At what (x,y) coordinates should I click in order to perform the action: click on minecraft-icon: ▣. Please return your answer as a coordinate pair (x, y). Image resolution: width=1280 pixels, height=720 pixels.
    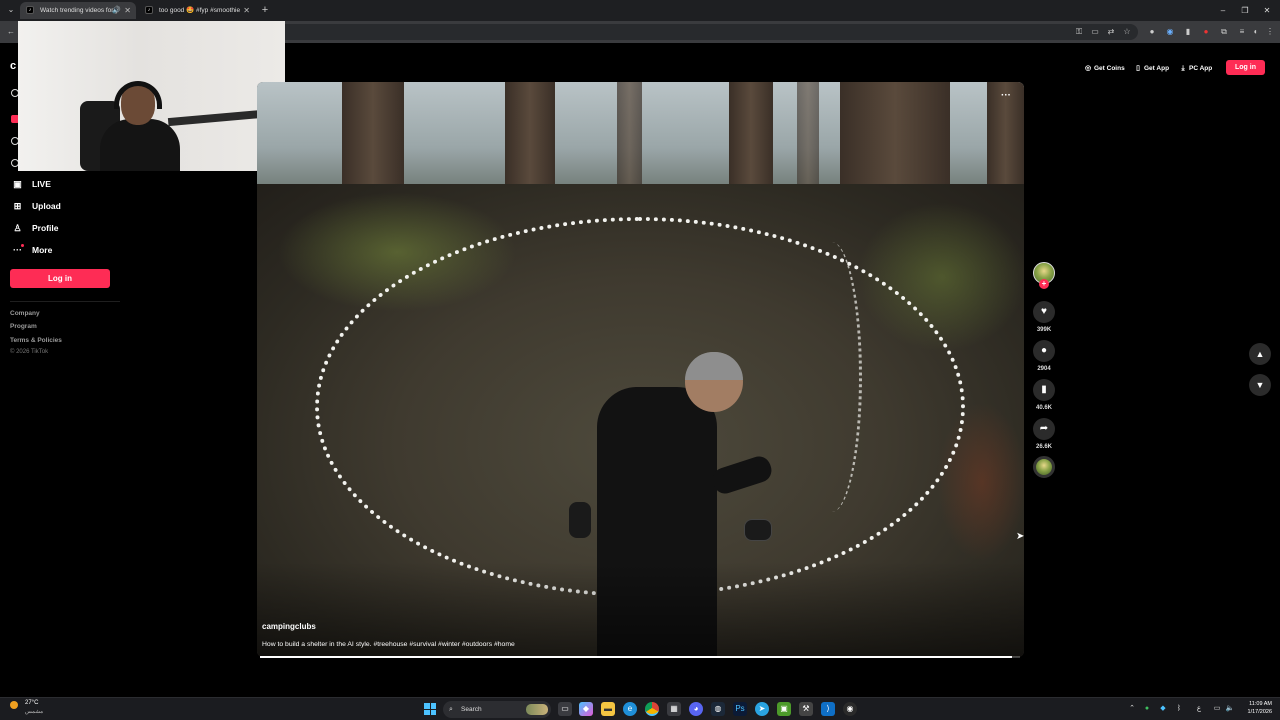
    Looking at the image, I should click on (784, 709).